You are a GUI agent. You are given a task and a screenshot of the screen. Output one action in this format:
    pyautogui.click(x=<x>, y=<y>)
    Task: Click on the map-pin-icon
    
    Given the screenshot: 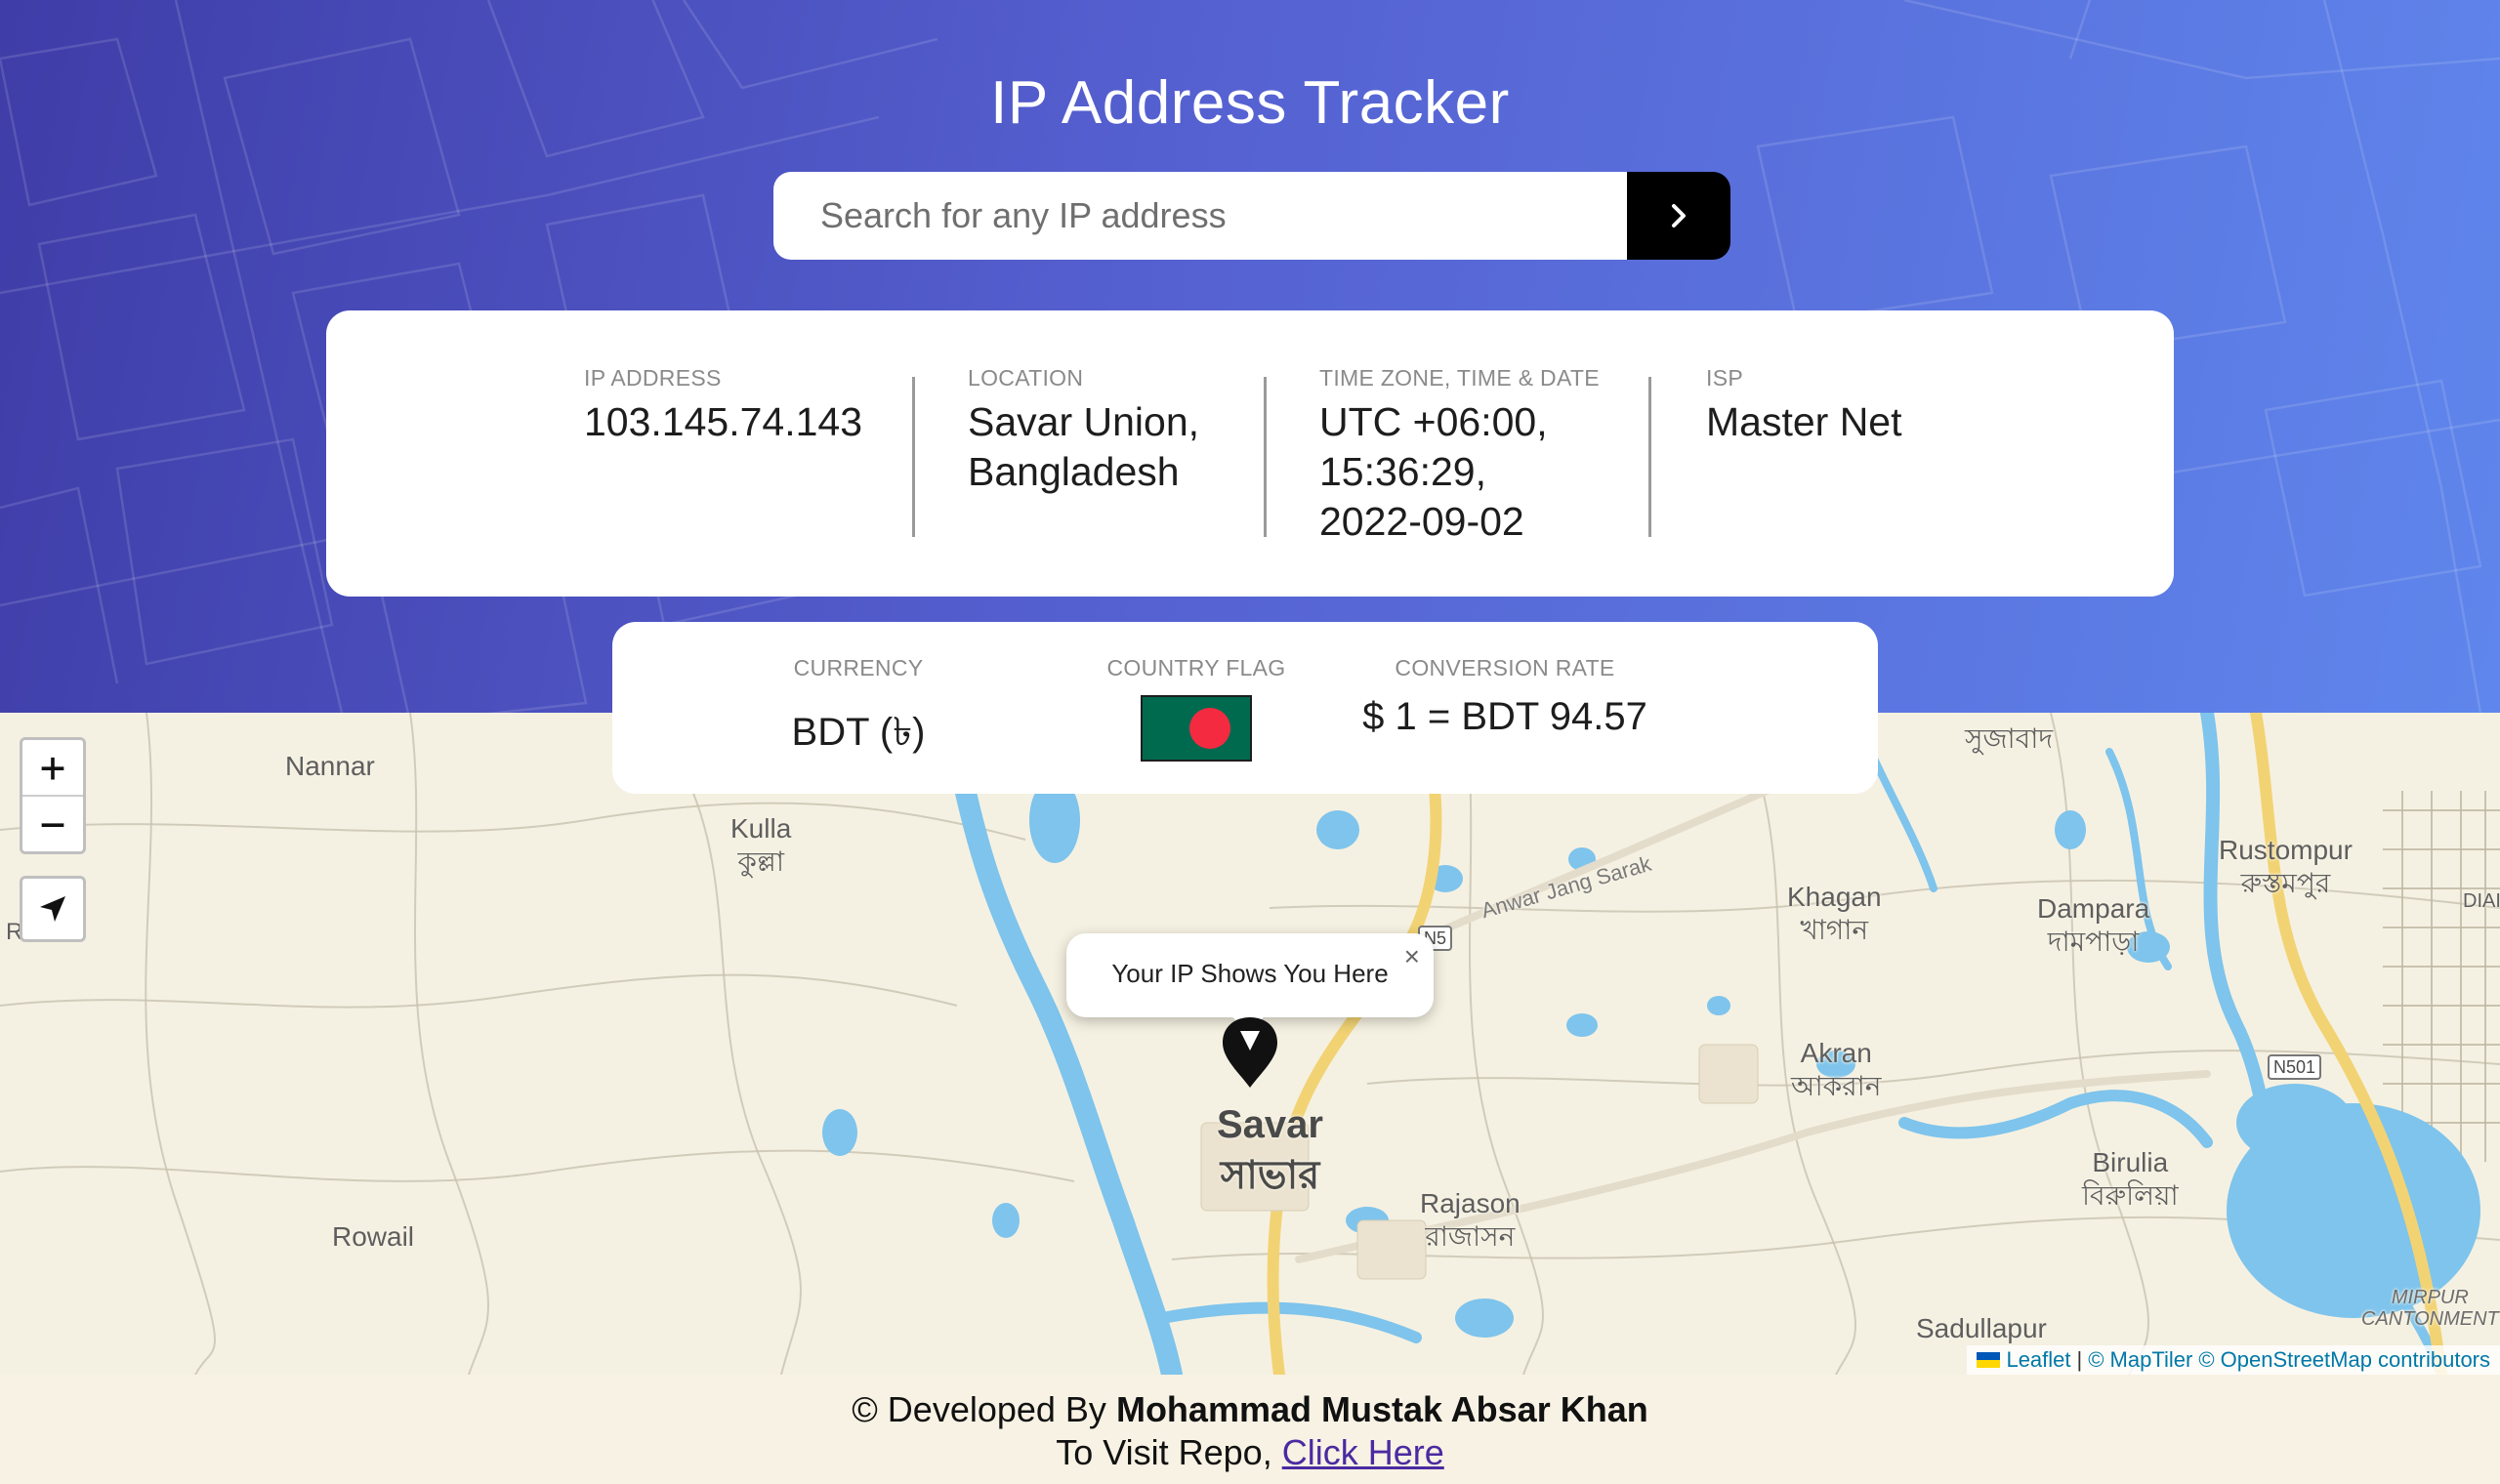 What is the action you would take?
    pyautogui.click(x=1250, y=1053)
    